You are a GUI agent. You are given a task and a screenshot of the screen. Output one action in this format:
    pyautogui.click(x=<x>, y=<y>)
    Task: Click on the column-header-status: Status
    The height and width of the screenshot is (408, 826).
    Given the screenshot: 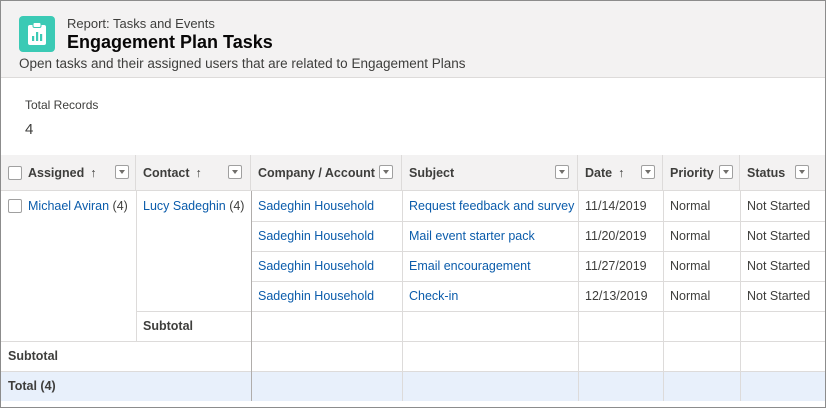 What is the action you would take?
    pyautogui.click(x=782, y=173)
    